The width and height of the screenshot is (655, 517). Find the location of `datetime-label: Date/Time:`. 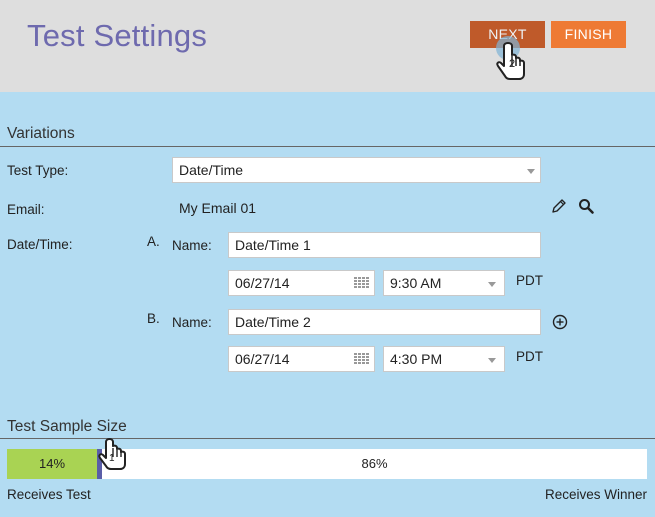

datetime-label: Date/Time: is located at coordinates (40, 244).